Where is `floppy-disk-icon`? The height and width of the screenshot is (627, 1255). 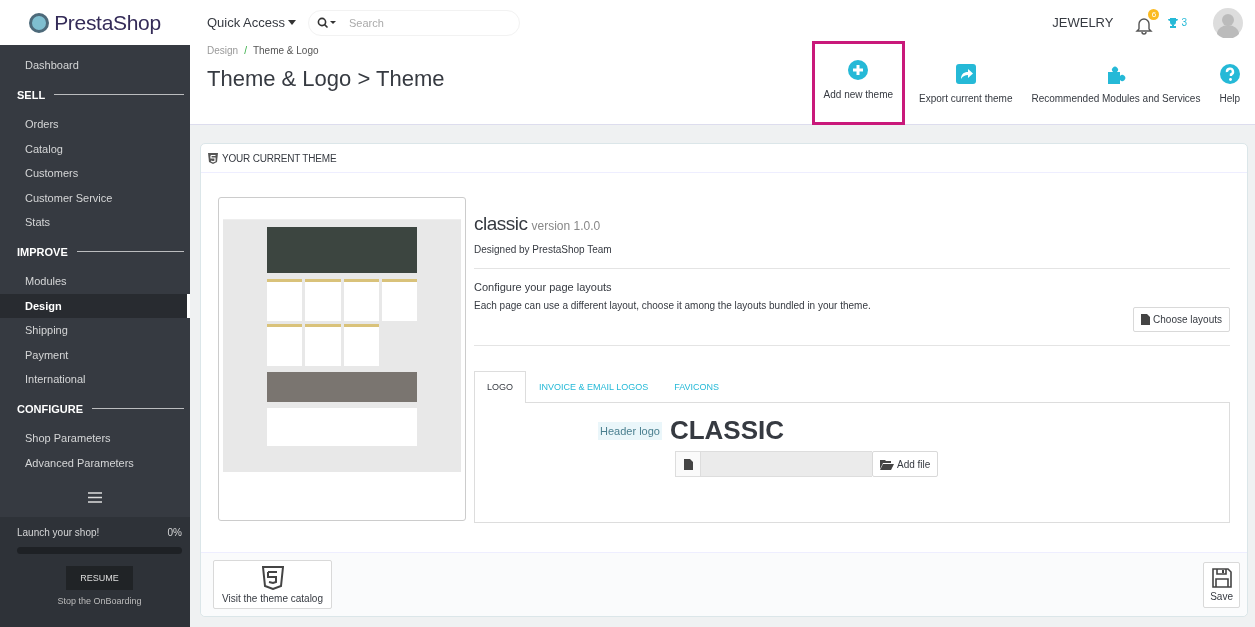
floppy-disk-icon is located at coordinates (1221, 577).